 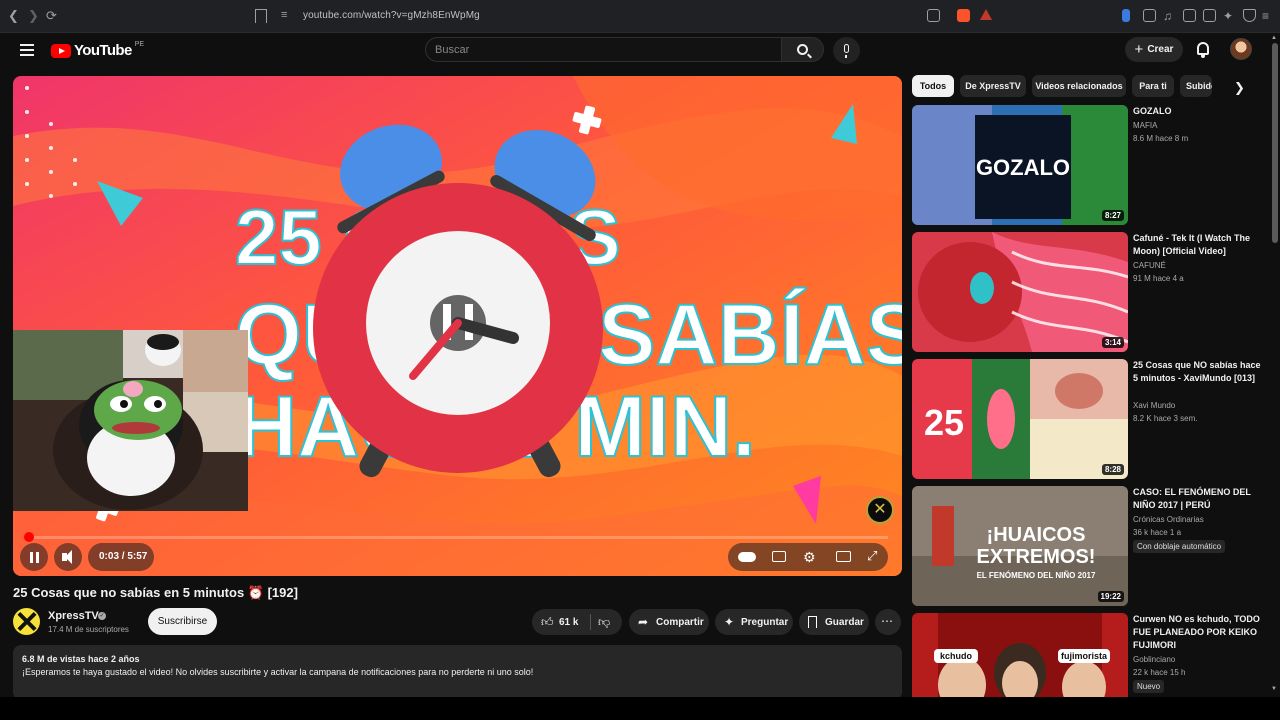 I want to click on share-label: Compartir, so click(x=680, y=622).